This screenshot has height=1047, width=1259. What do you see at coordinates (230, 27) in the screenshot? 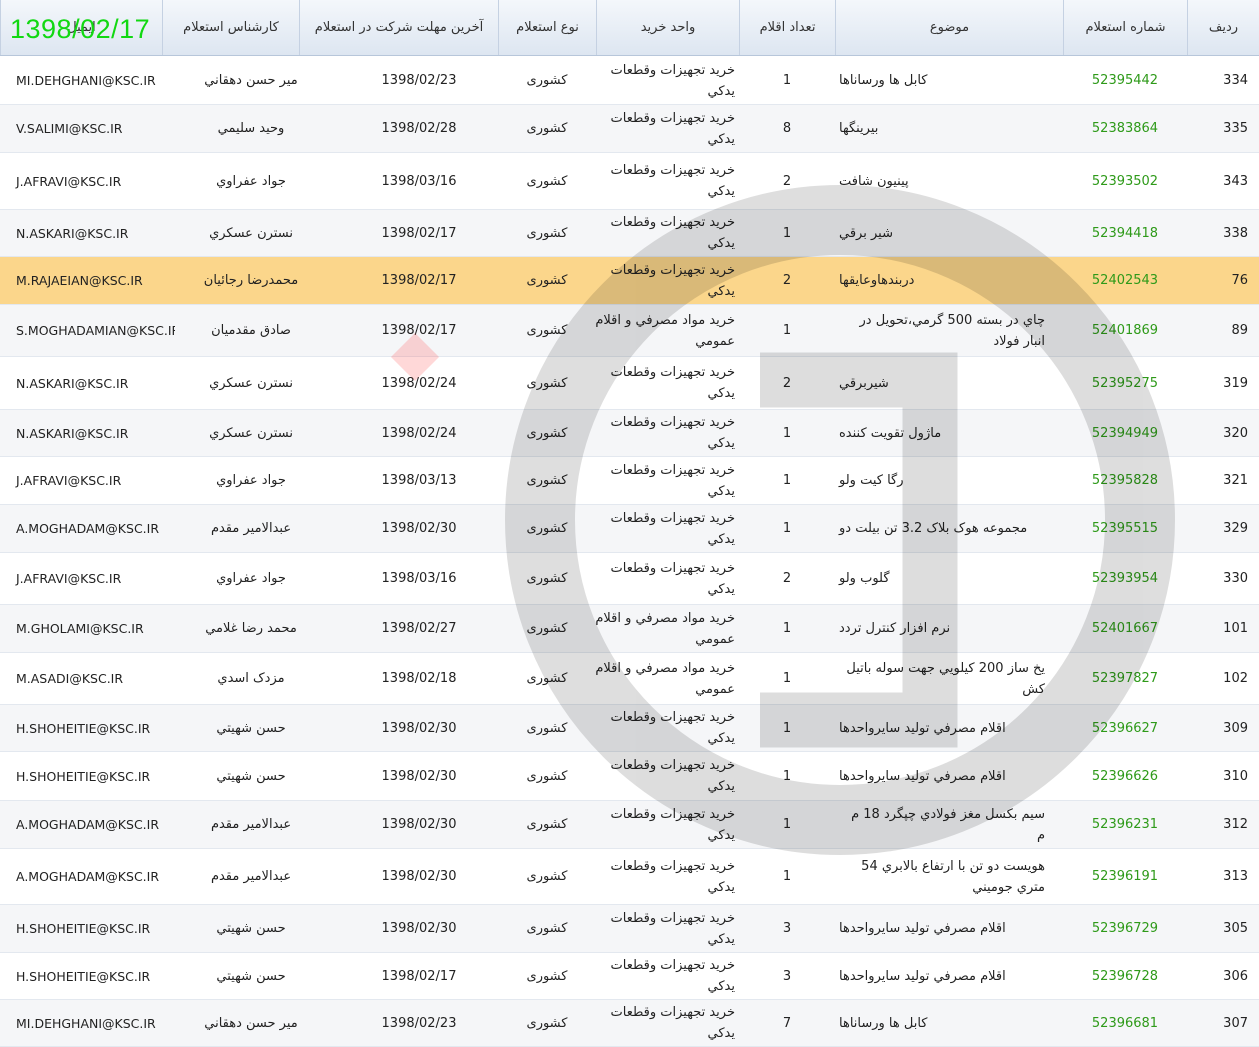
I see `header-expert: کارشناس استعلام` at bounding box center [230, 27].